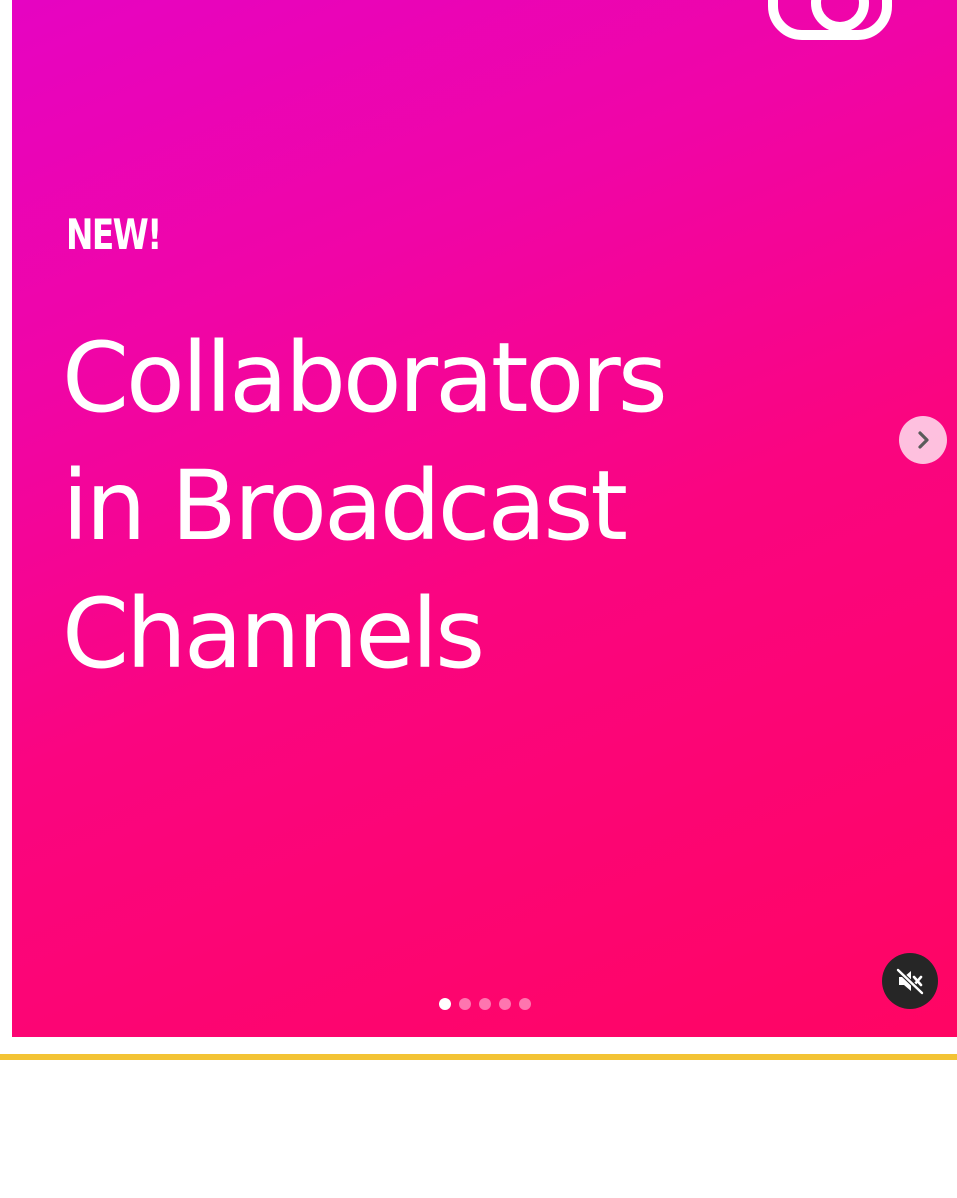  Describe the element at coordinates (365, 378) in the screenshot. I see `headline-line-1: Collaborators` at that location.